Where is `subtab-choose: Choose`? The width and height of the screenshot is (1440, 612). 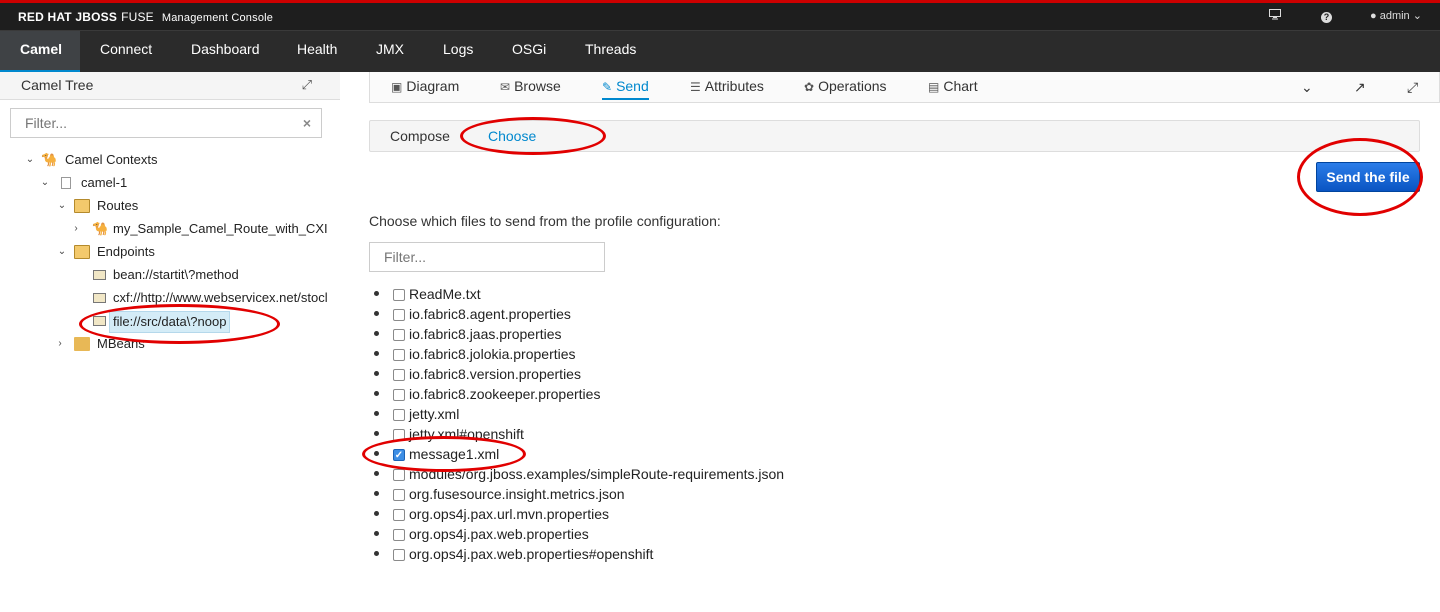
subtab-choose: Choose is located at coordinates (512, 136).